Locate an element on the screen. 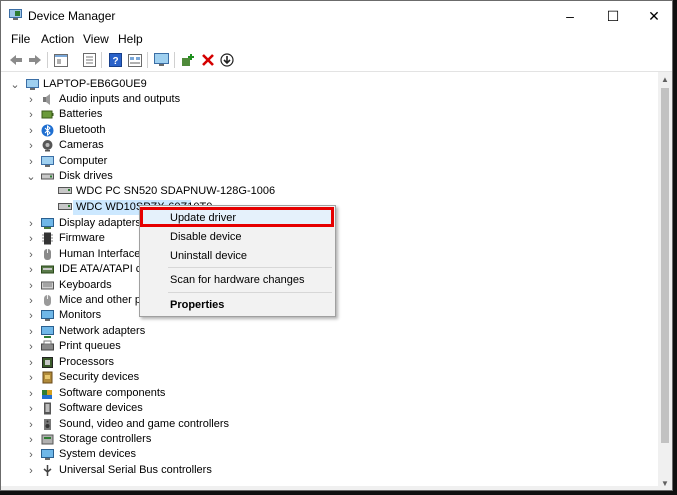 Image resolution: width=677 pixels, height=495 pixels. menu-bar: File Action View Help is located at coordinates (336, 40).